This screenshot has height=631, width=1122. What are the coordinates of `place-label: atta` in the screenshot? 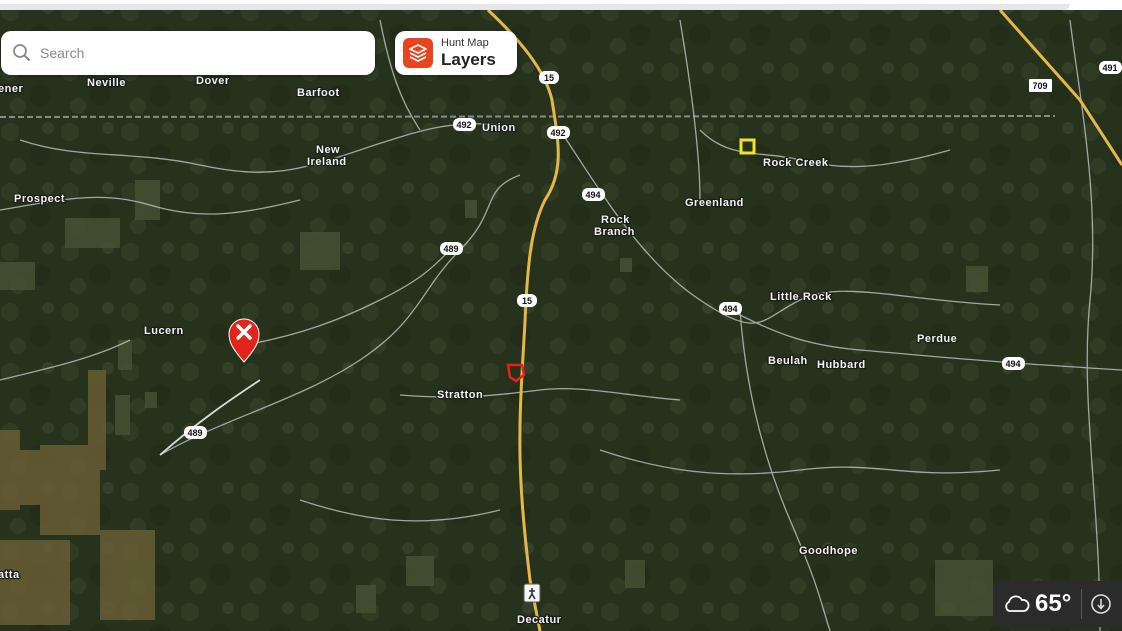 It's located at (10, 575).